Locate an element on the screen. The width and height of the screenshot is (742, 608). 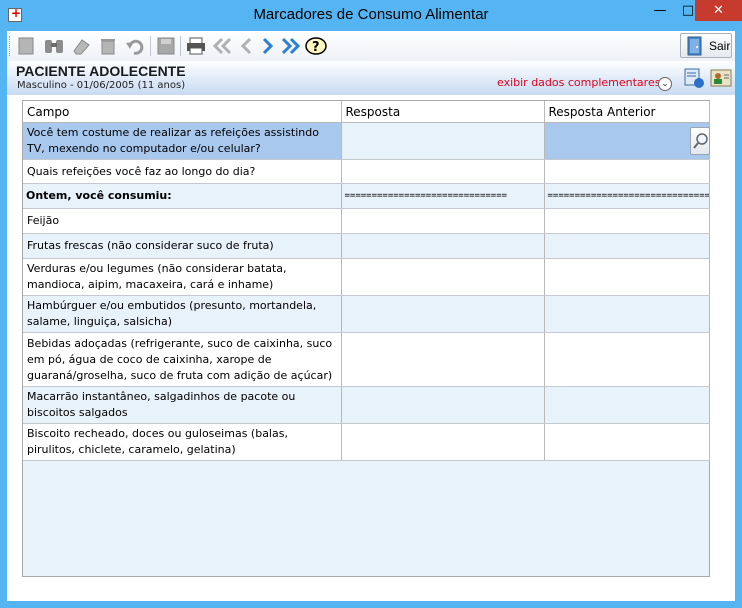
first-record-button is located at coordinates (223, 46).